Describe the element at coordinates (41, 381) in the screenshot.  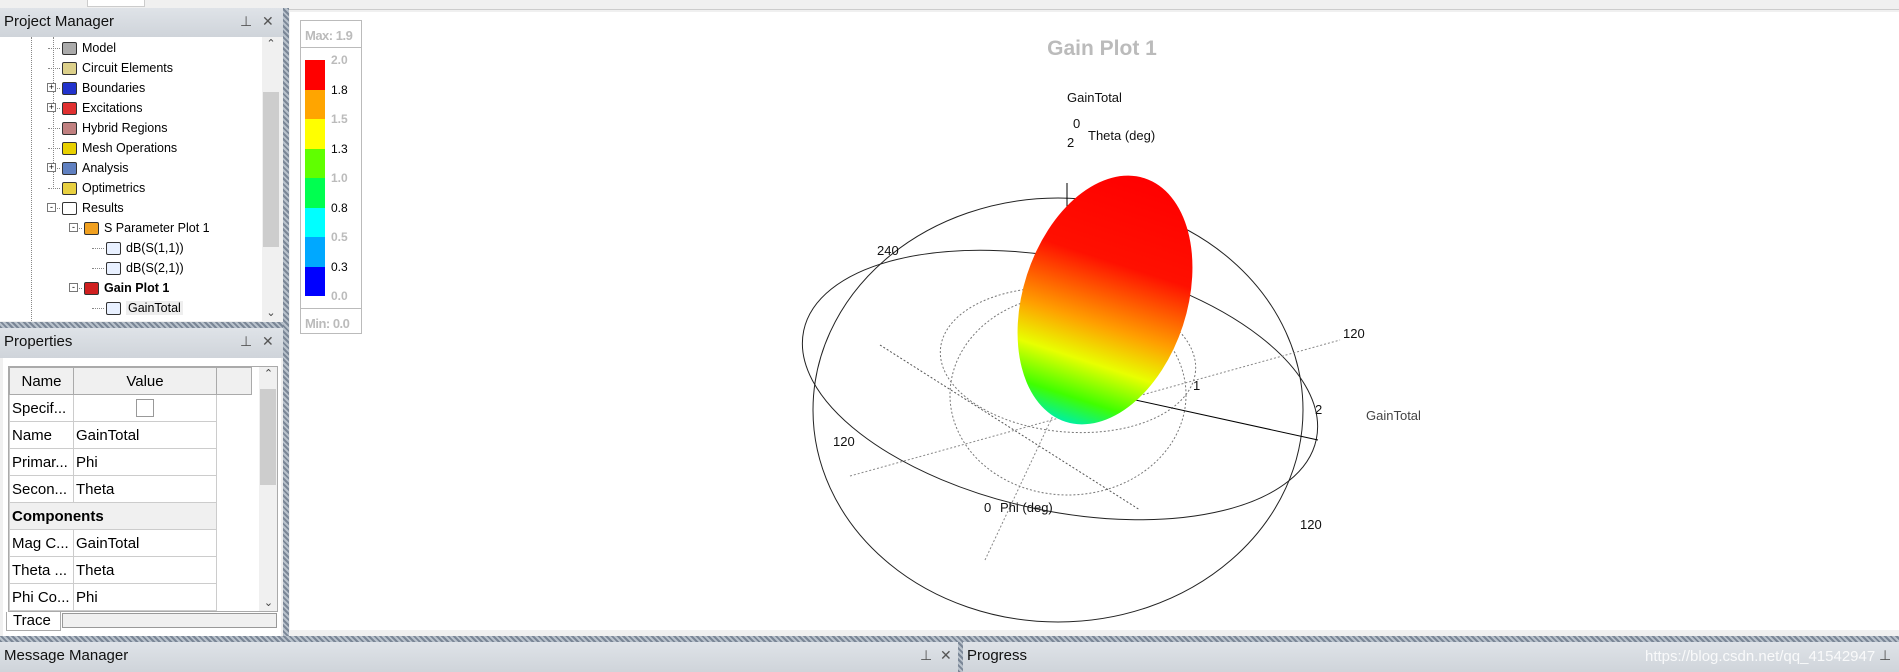
I see `column-header-name: Name` at that location.